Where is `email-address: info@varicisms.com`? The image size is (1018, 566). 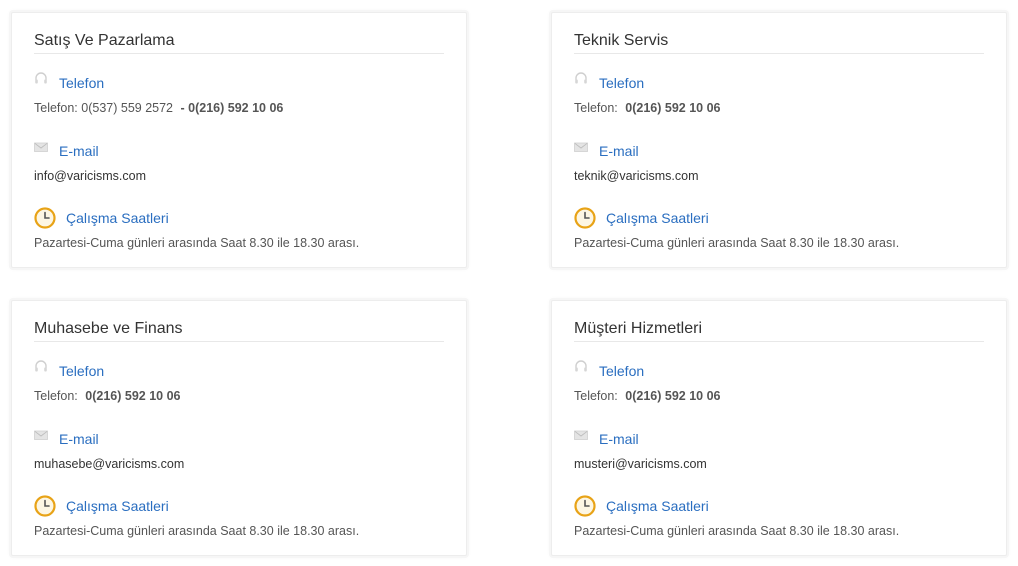 email-address: info@varicisms.com is located at coordinates (90, 176).